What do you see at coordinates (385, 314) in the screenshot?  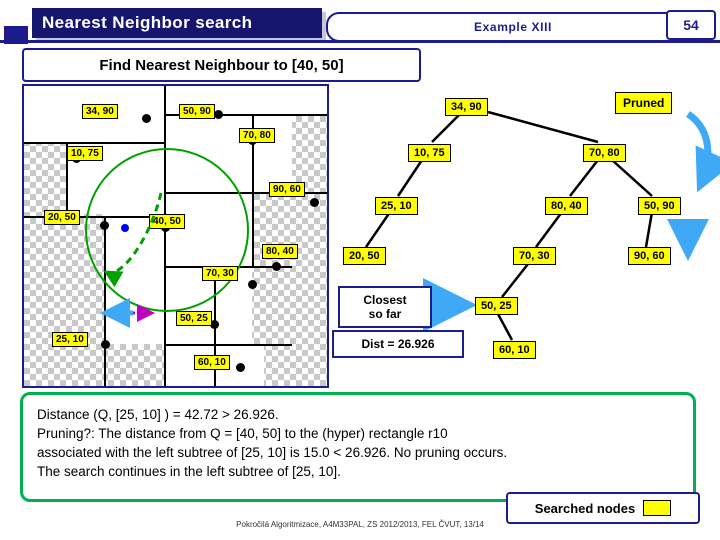 I see `closest-line-2: so far` at bounding box center [385, 314].